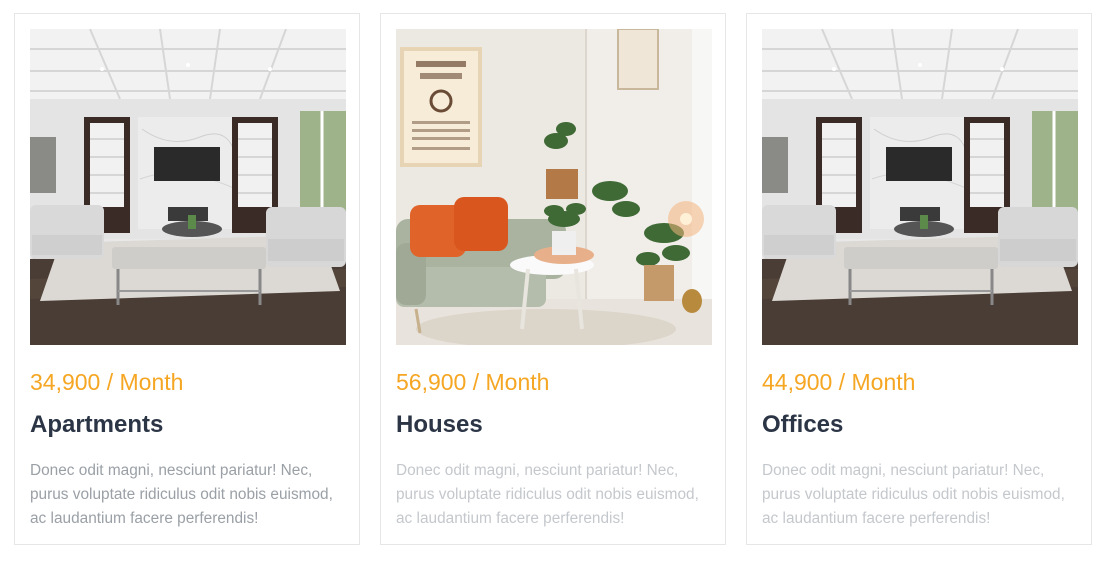 This screenshot has height=561, width=1106. Describe the element at coordinates (439, 425) in the screenshot. I see `listing-title: Houses` at that location.